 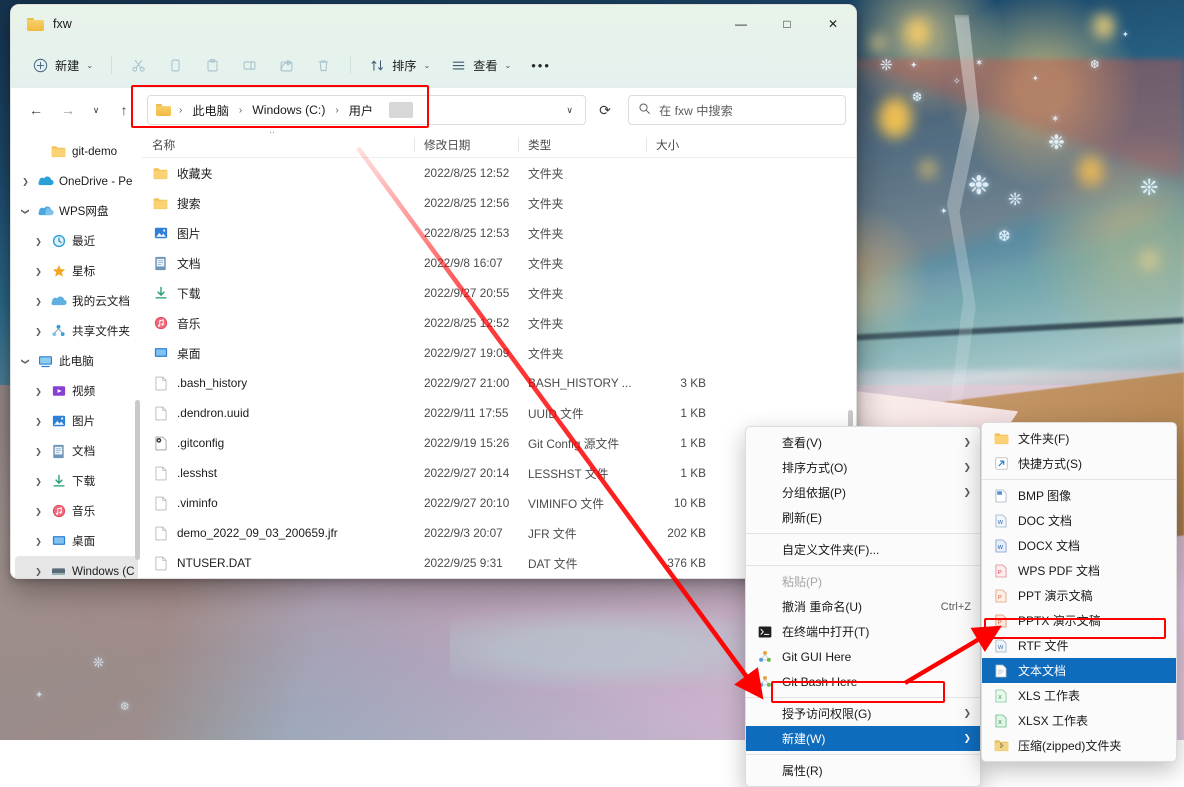 I want to click on breadcrumb-this-pc: 此电脑, so click(x=210, y=110).